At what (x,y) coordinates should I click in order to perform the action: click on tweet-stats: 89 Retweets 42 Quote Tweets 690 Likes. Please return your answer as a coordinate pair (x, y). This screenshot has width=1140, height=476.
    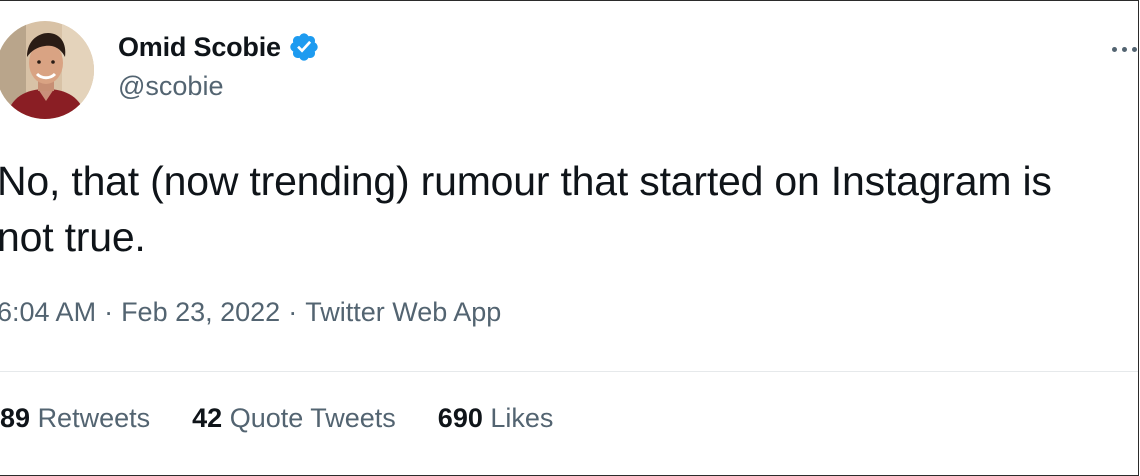
    Looking at the image, I should click on (276, 418).